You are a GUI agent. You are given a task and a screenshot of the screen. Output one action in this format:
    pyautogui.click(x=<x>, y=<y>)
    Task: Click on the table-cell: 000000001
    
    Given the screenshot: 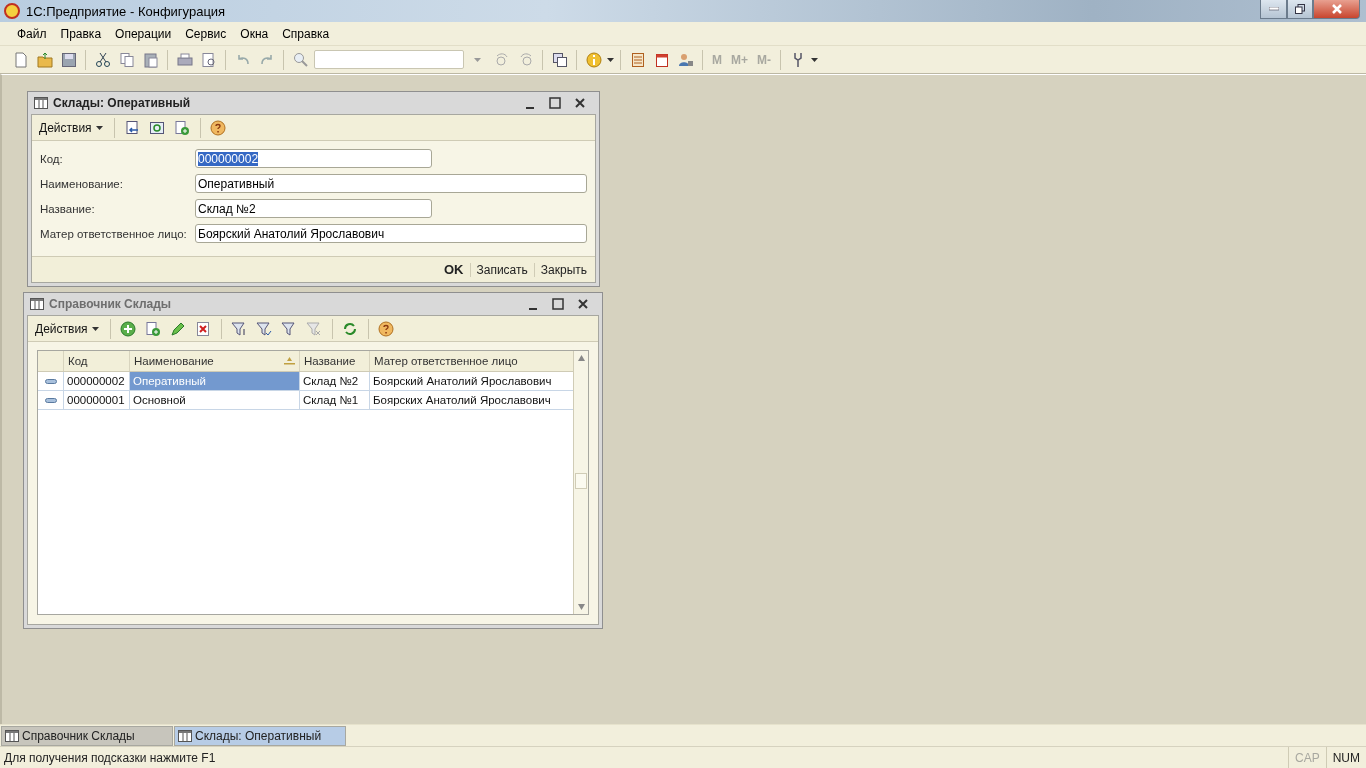 What is the action you would take?
    pyautogui.click(x=96, y=400)
    